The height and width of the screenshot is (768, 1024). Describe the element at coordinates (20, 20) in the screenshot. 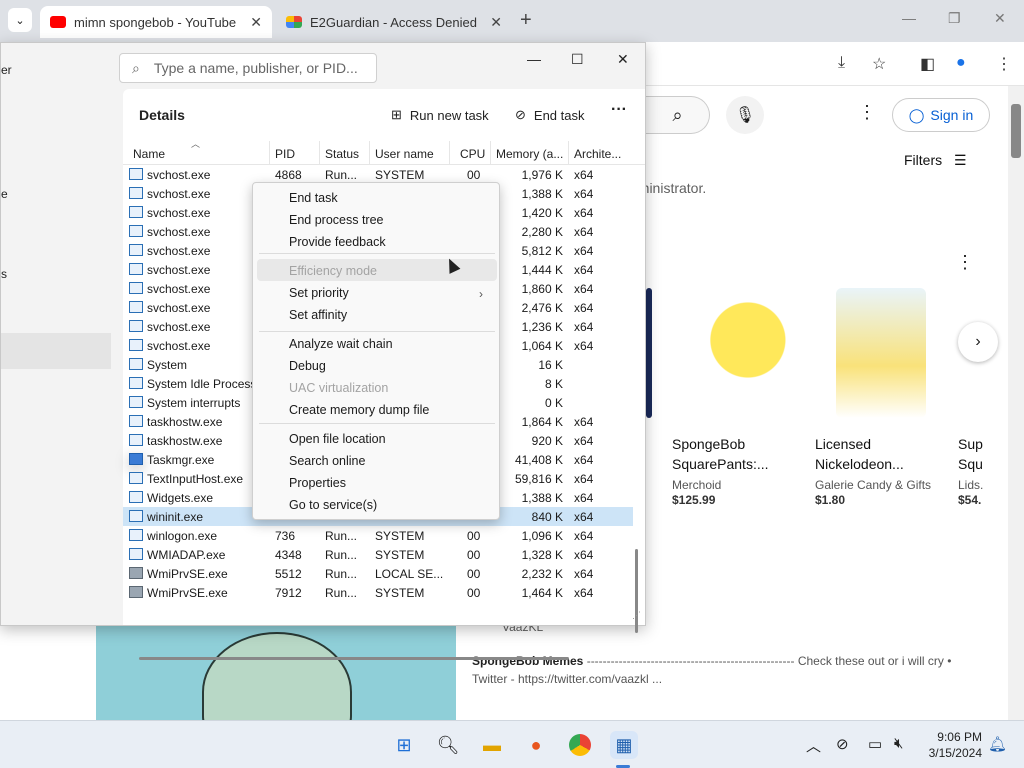

I see `tab-search-button: ⌄` at that location.